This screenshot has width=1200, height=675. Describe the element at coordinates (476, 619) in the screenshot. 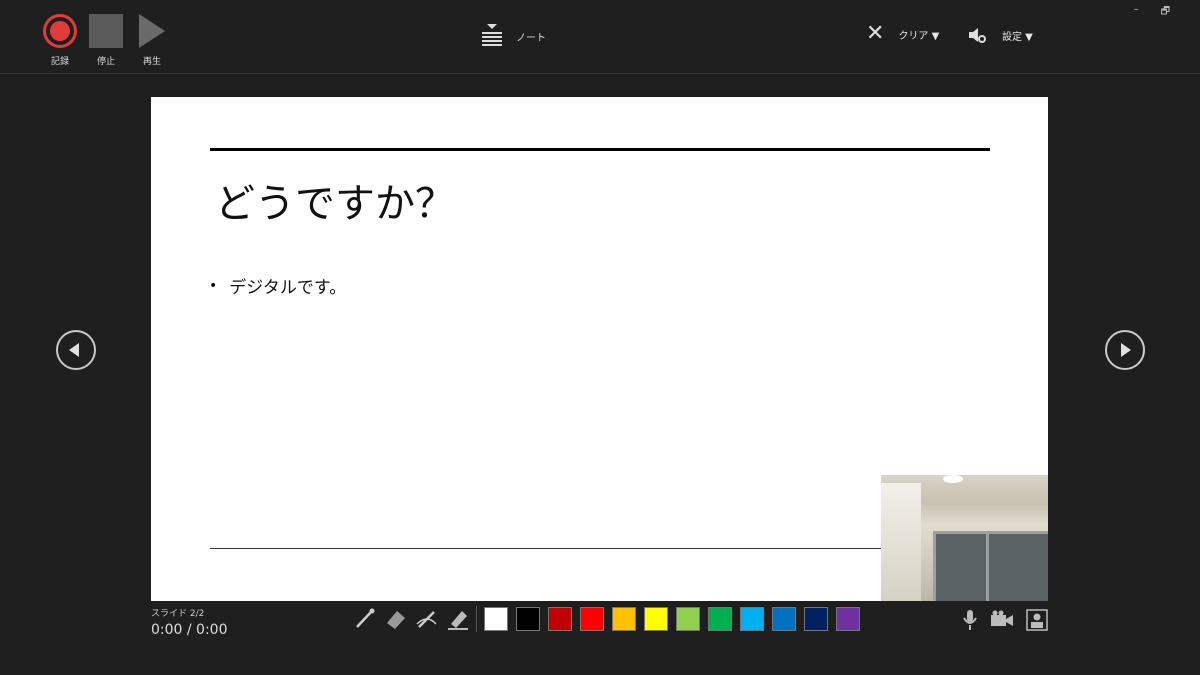

I see `toolbar-separator` at that location.